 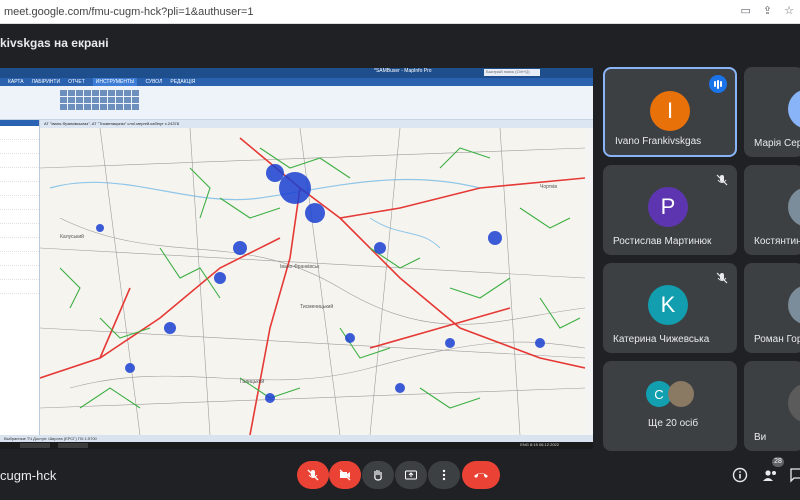 What do you see at coordinates (512, 72) in the screenshot?
I see `app-search-field: Быстрый поиск (Ctrl+Q)` at bounding box center [512, 72].